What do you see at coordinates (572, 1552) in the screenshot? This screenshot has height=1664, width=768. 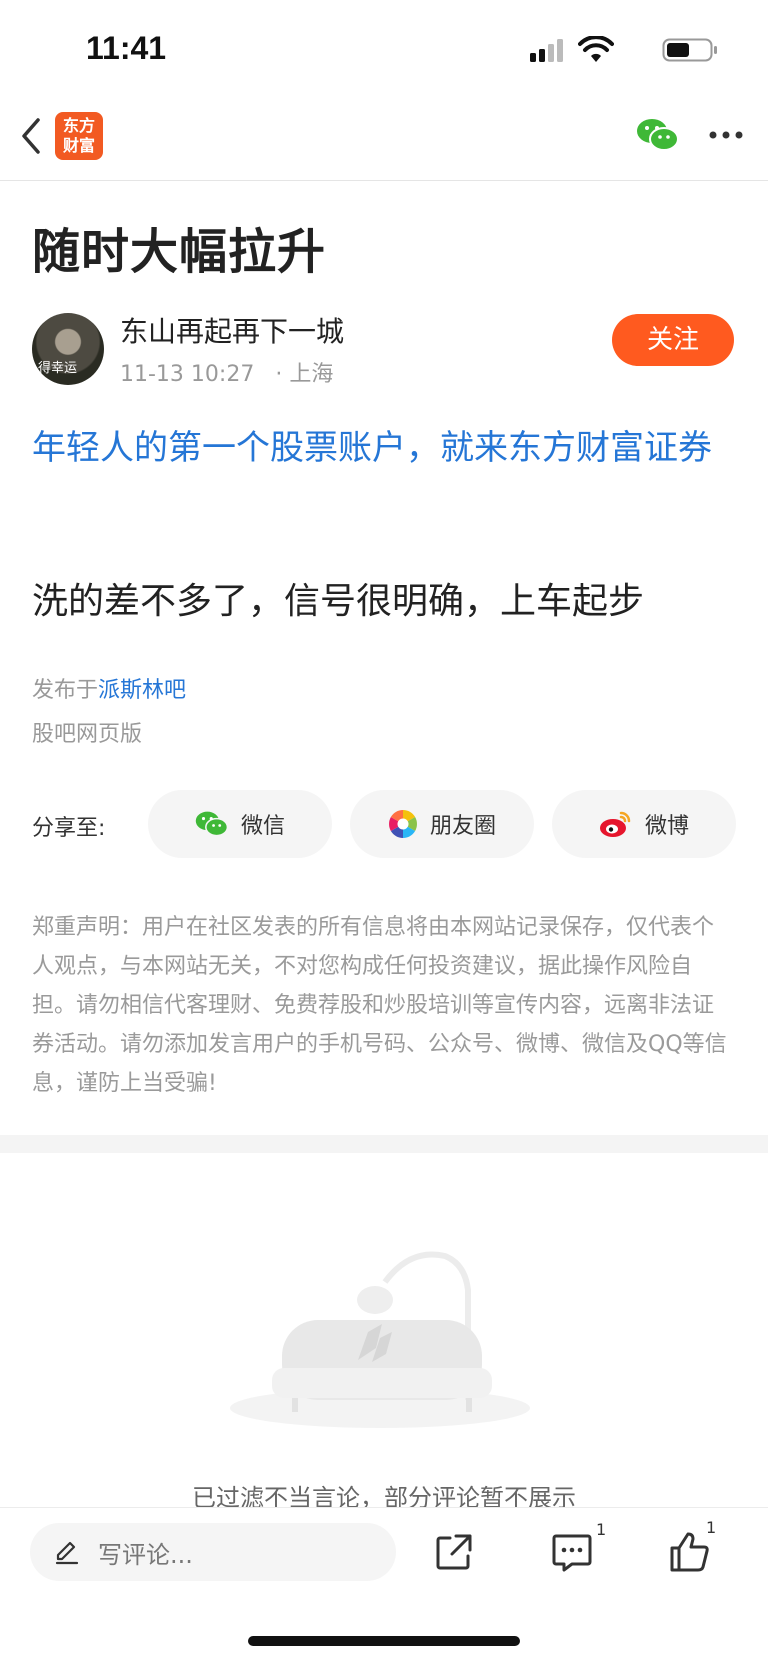 I see `comment-icon` at bounding box center [572, 1552].